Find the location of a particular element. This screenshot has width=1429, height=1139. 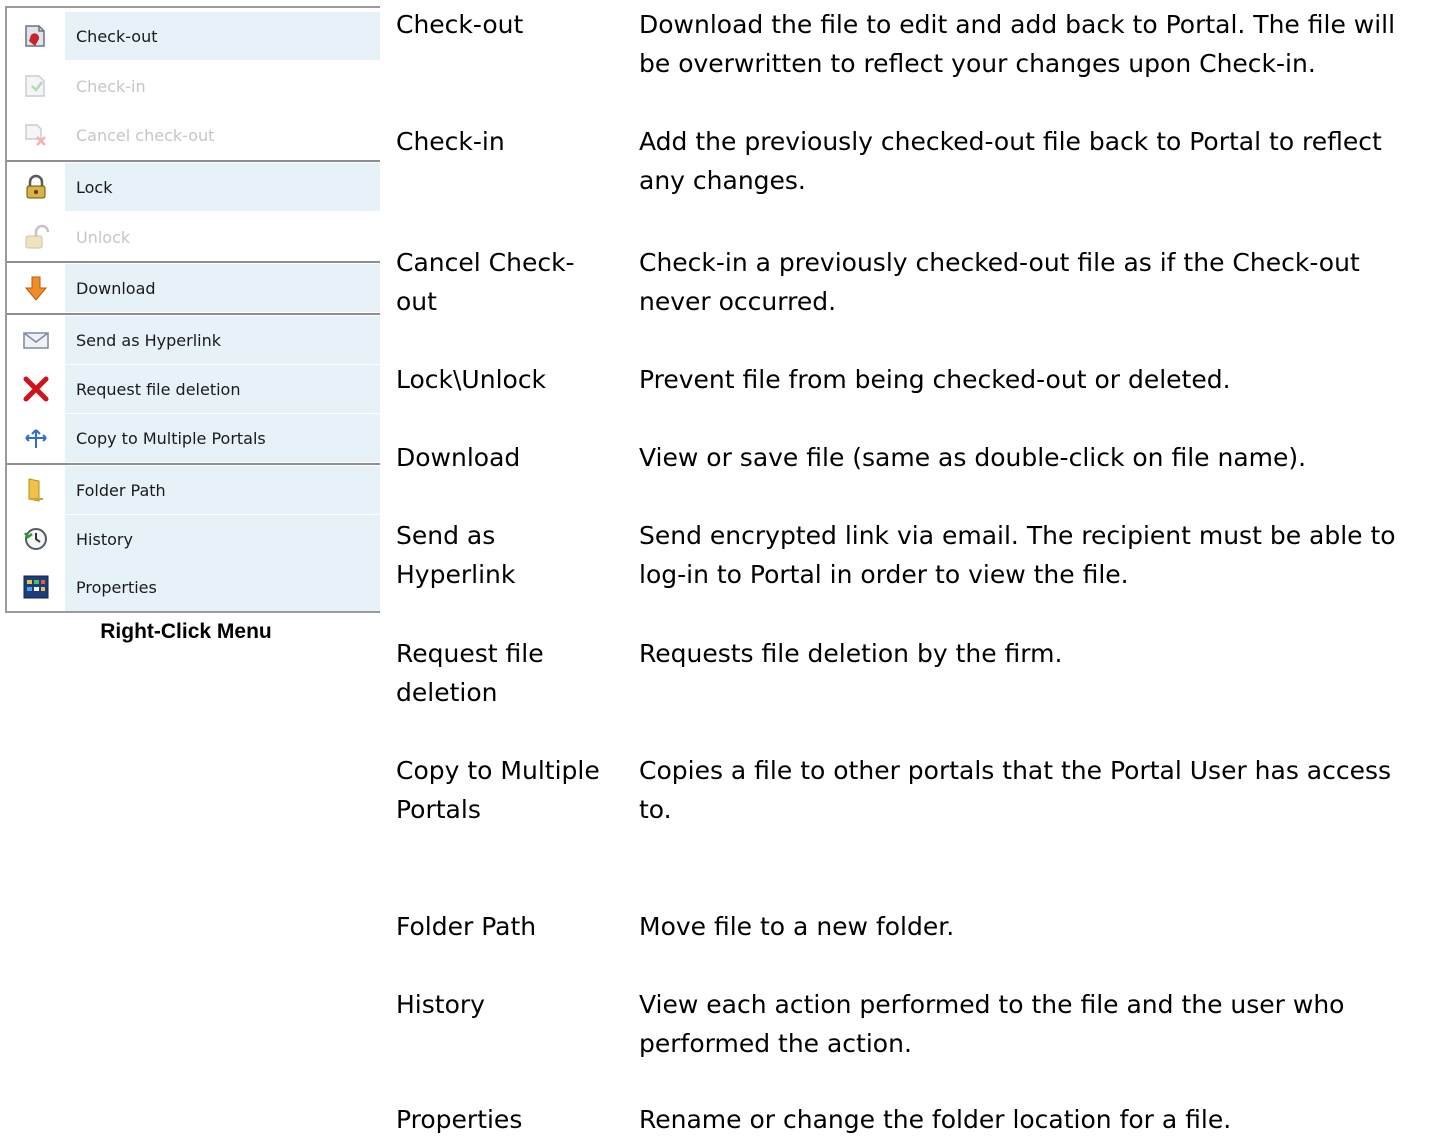

menu-item-check-in: Check-in is located at coordinates (193, 86).